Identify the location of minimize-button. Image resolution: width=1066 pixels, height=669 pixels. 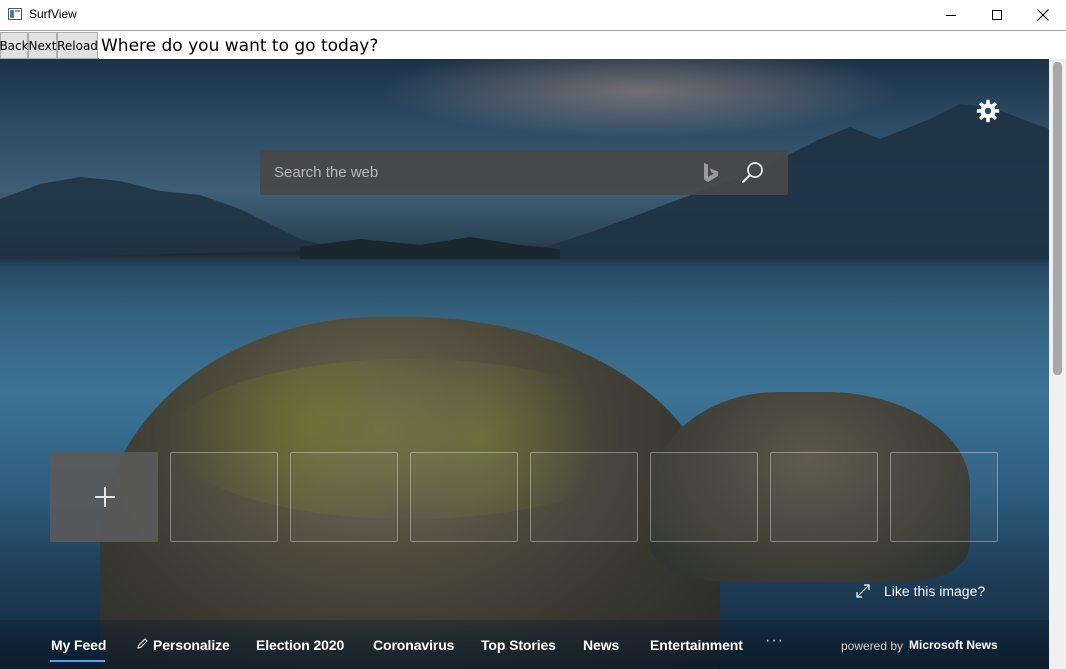
(951, 15).